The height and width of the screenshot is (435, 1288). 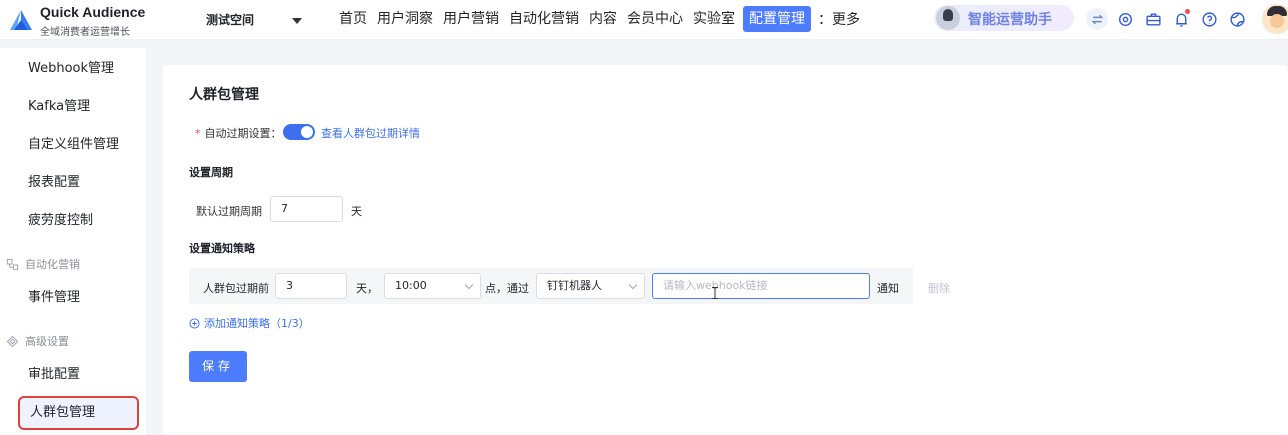 What do you see at coordinates (243, 133) in the screenshot?
I see `auto-expire-label-text: 自动过期设置：` at bounding box center [243, 133].